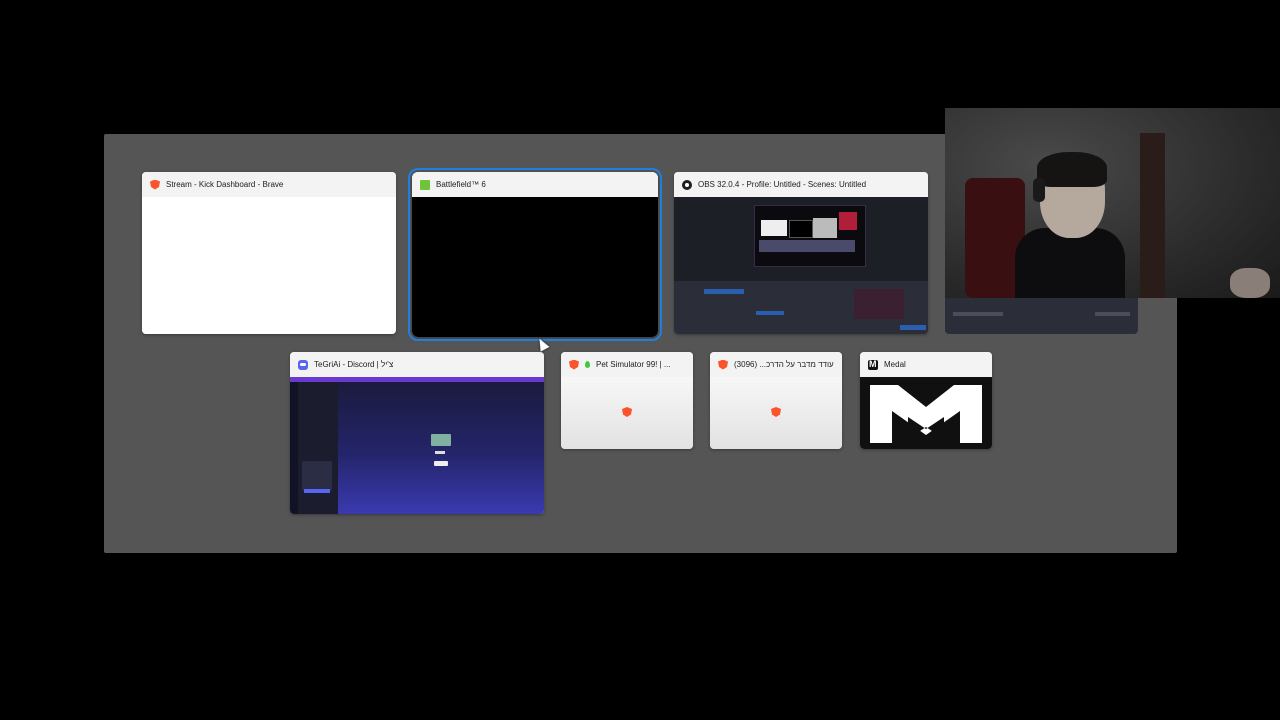  What do you see at coordinates (354, 364) in the screenshot?
I see `window-title: TeGriAi - Discord | צ'יל` at bounding box center [354, 364].